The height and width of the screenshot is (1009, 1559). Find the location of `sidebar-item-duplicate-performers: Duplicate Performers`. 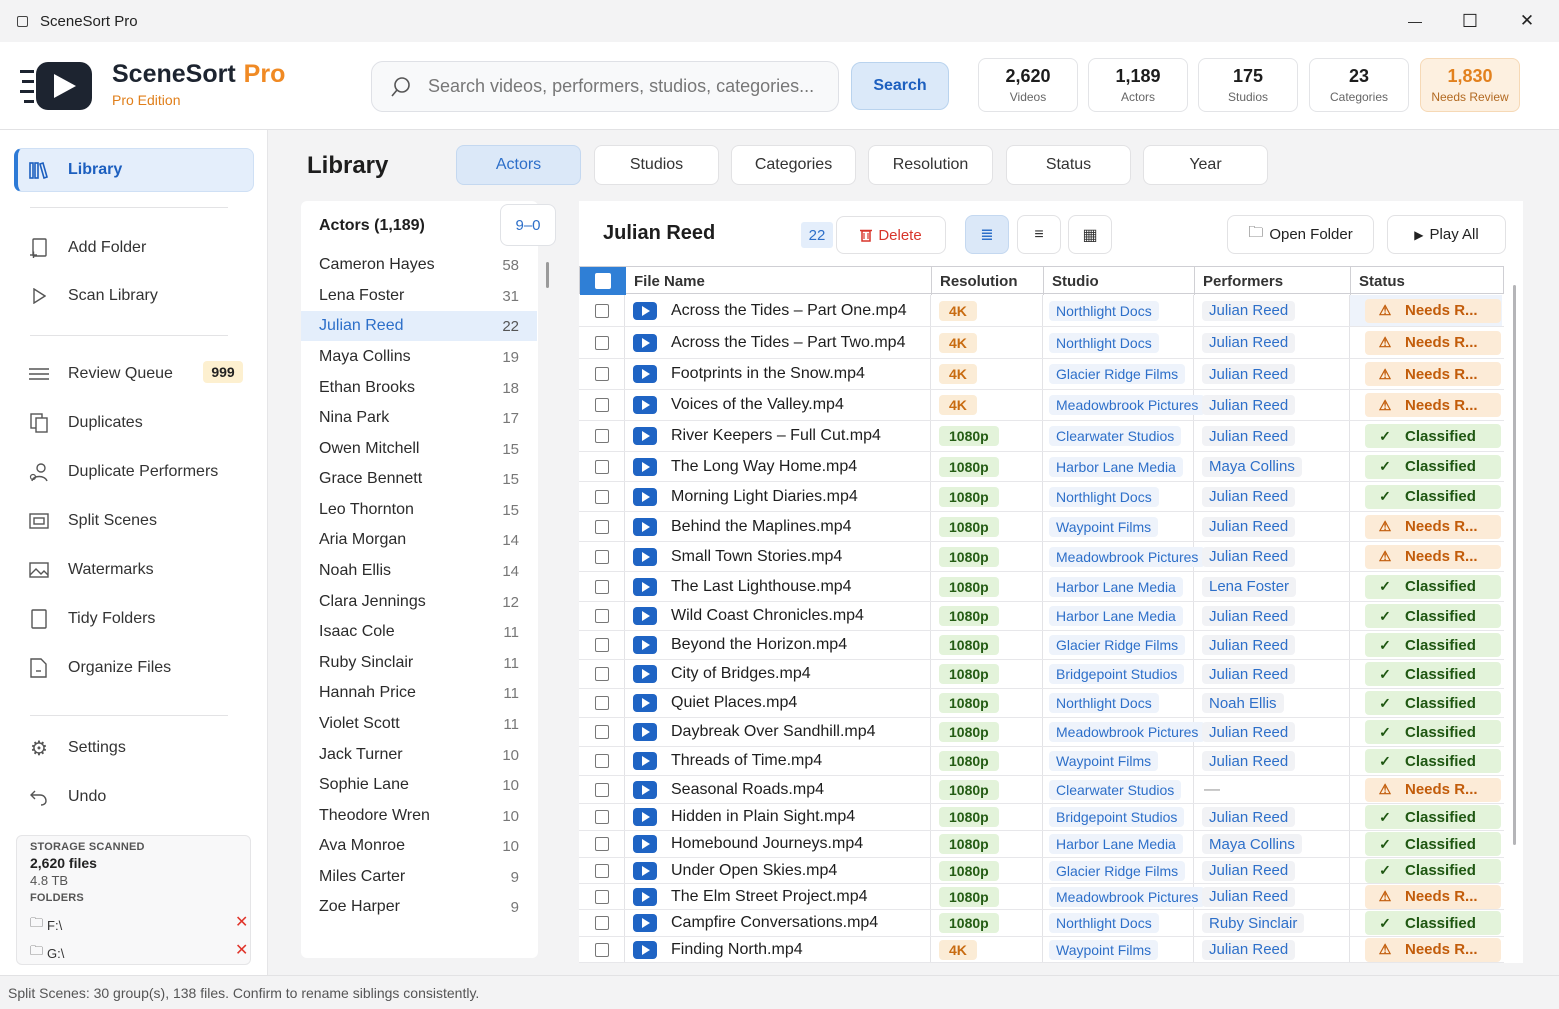

sidebar-item-duplicate-performers: Duplicate Performers is located at coordinates (134, 472).